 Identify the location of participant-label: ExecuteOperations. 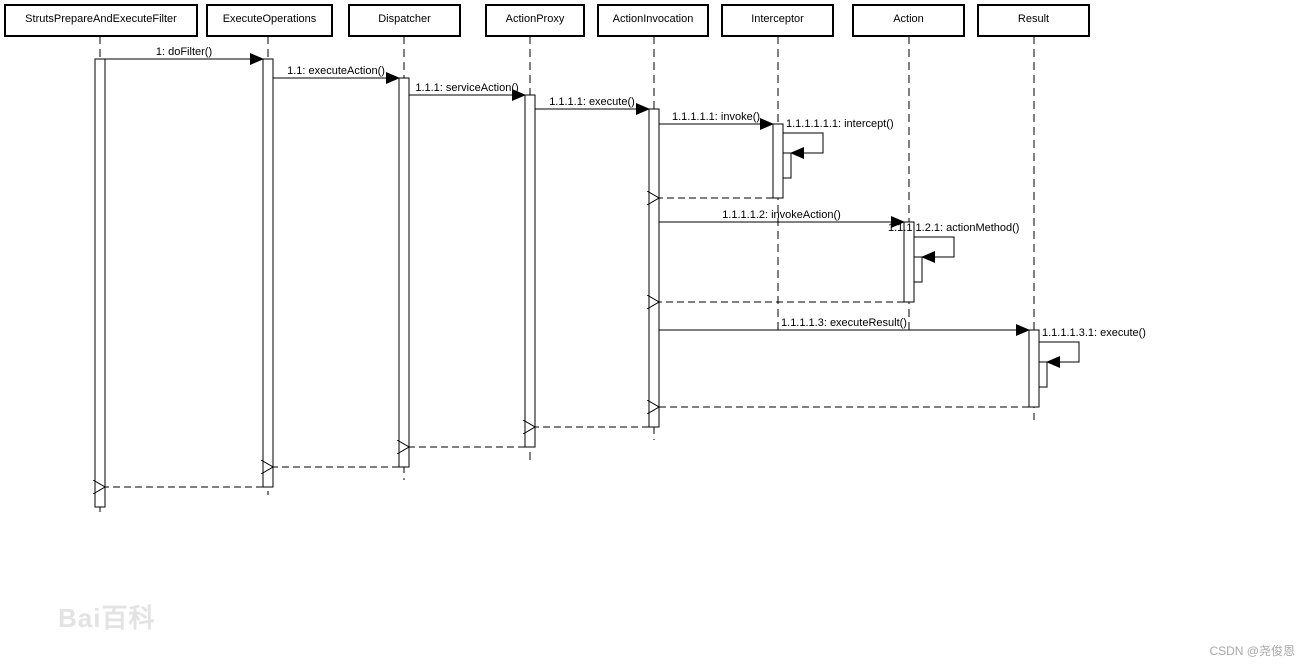
(270, 19).